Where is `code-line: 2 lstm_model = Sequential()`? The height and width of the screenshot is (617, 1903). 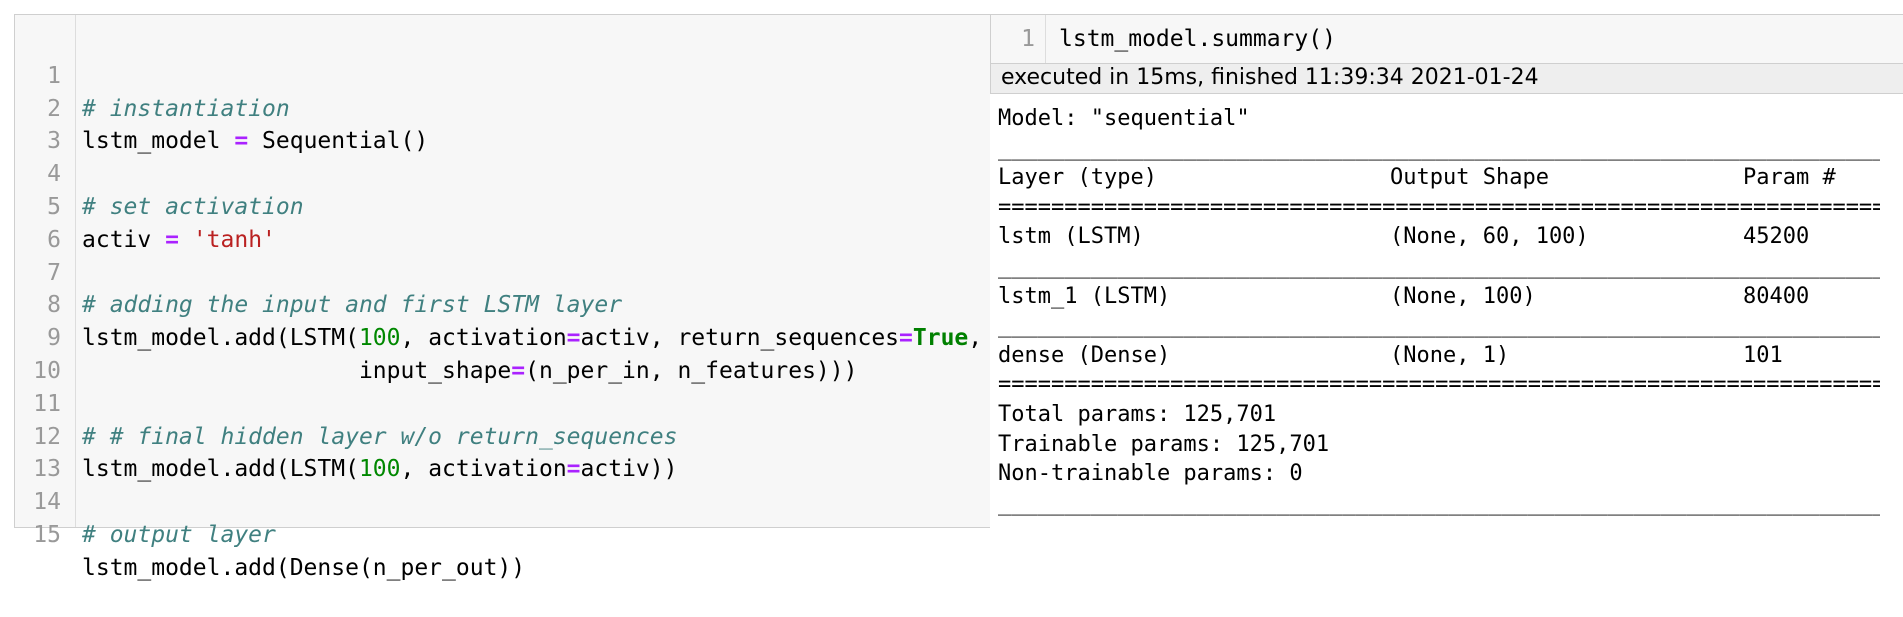 code-line: 2 lstm_model = Sequential() is located at coordinates (502, 107).